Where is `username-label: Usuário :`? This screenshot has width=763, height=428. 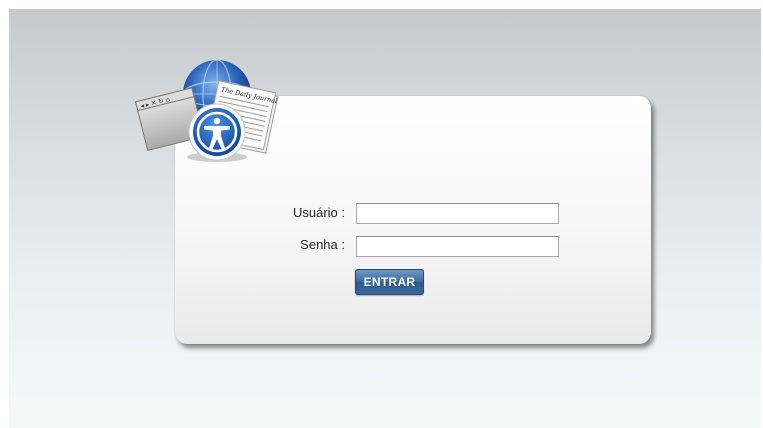 username-label: Usuário : is located at coordinates (318, 212).